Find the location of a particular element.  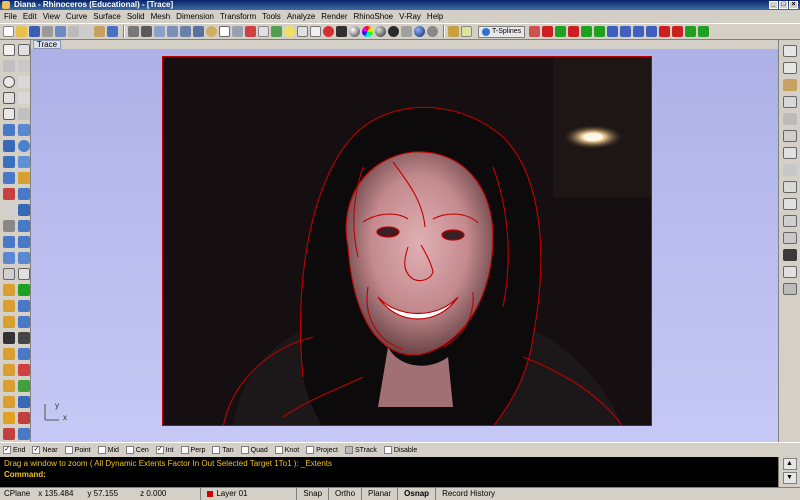

analyze-icon is located at coordinates (9, 386).